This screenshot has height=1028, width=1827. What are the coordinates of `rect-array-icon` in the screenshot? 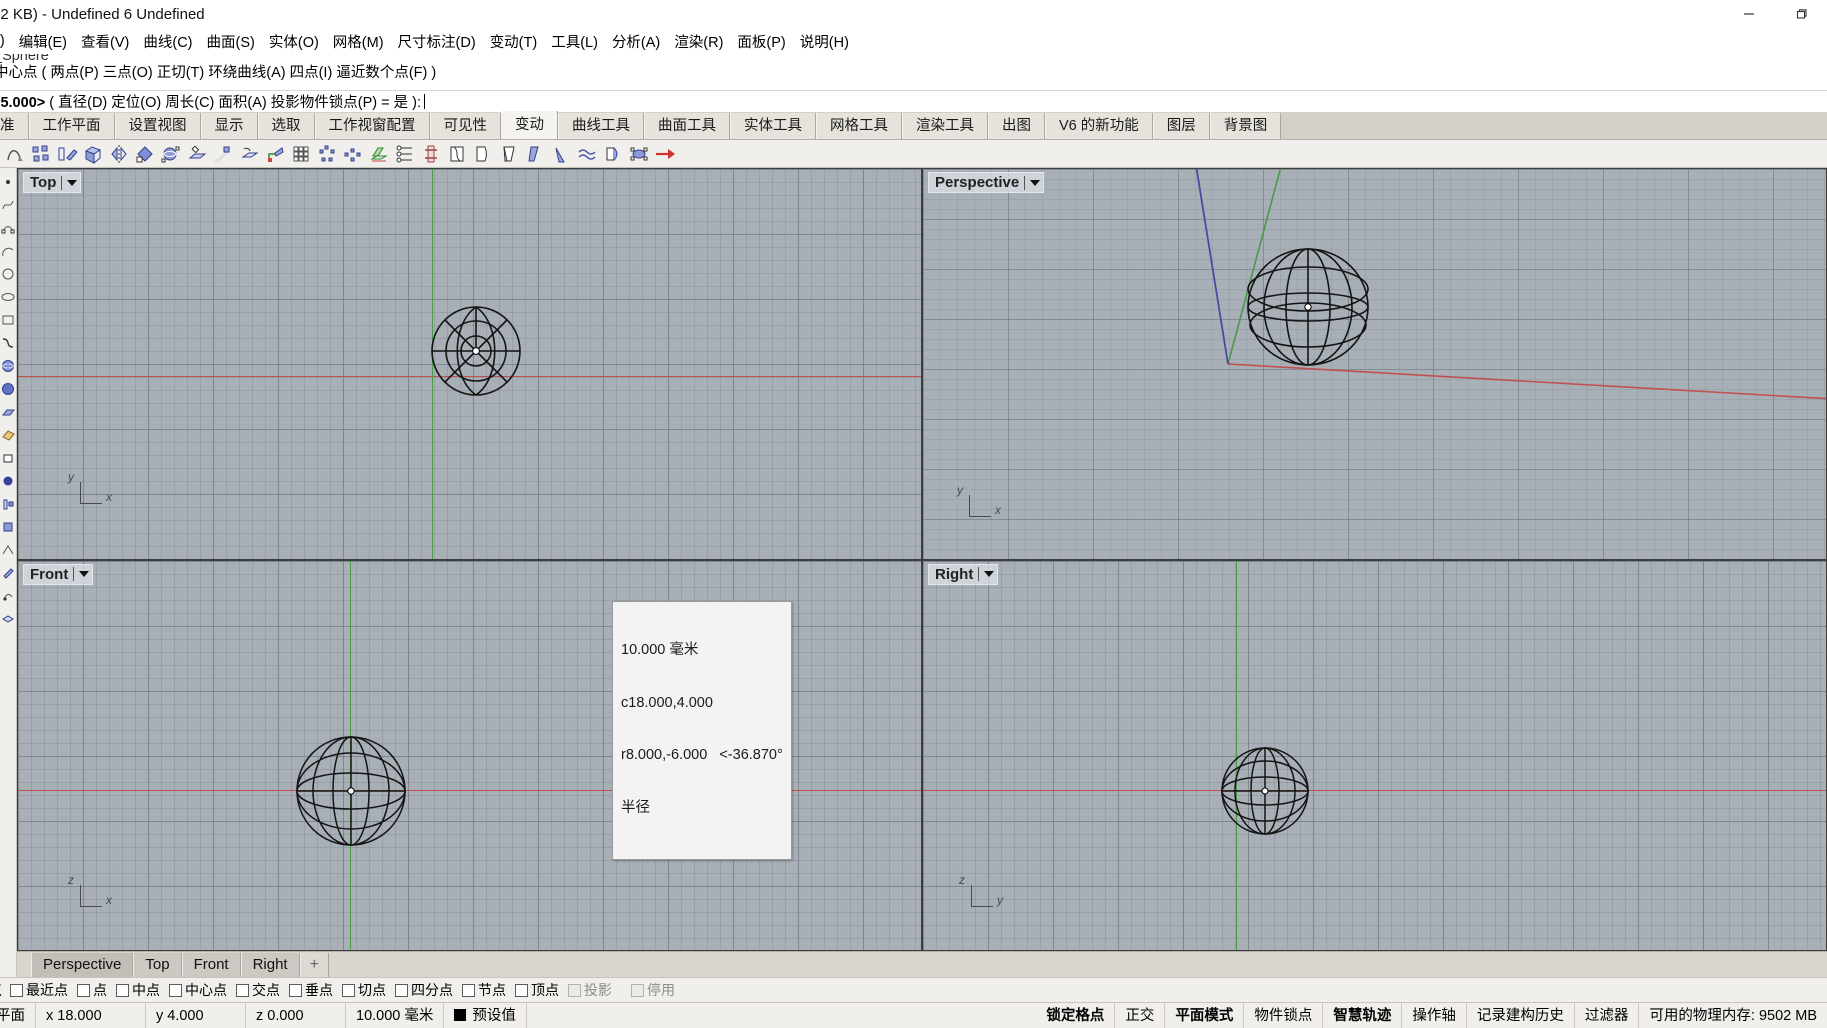 It's located at (301, 154).